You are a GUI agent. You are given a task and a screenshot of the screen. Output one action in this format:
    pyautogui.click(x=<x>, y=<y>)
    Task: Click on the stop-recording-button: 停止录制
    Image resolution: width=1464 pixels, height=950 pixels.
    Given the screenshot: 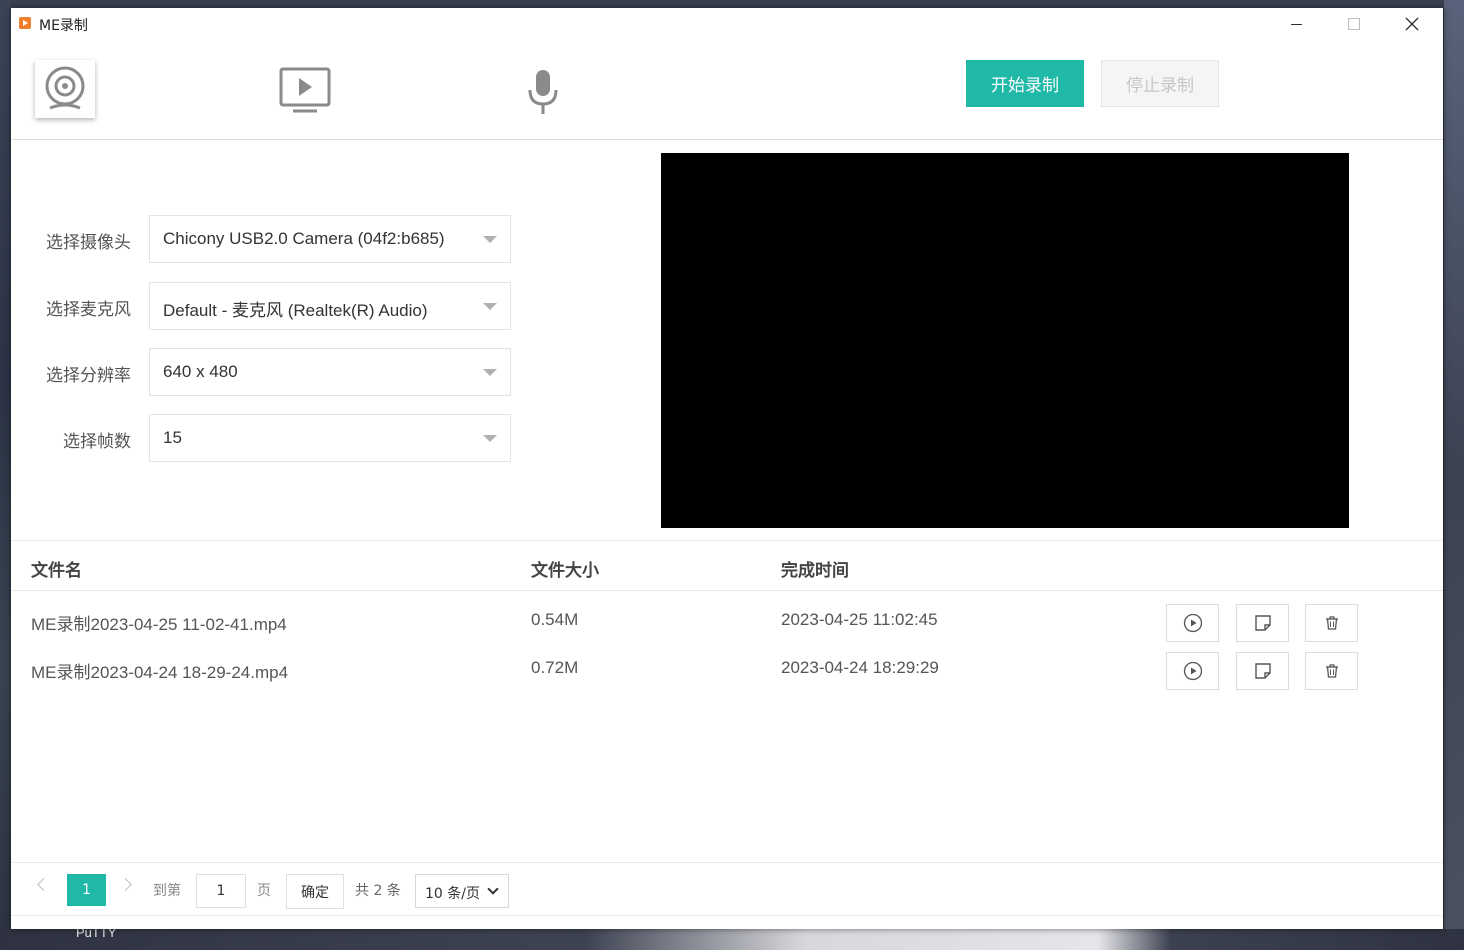 What is the action you would take?
    pyautogui.click(x=1160, y=83)
    